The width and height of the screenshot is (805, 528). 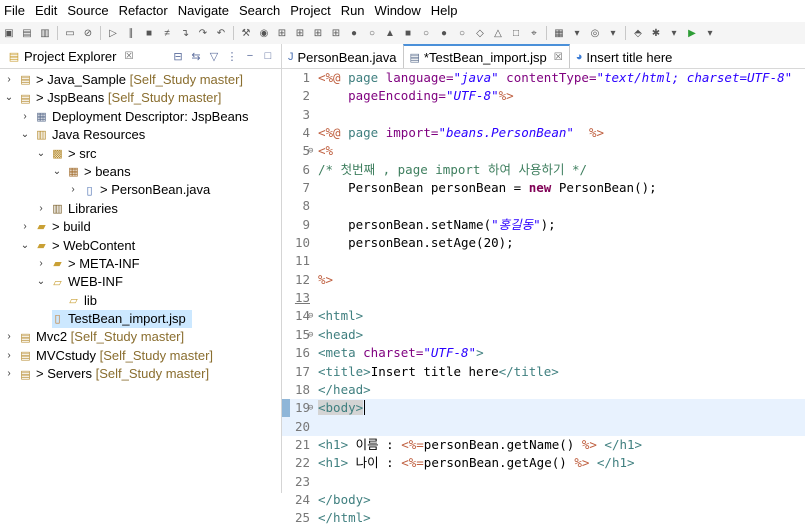 I want to click on tree-item: ▱ lib, so click(x=140, y=301).